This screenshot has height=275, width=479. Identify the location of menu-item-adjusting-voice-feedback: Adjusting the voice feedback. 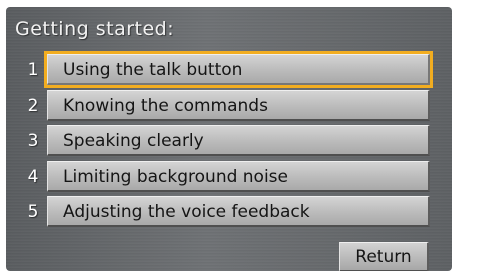
(238, 211).